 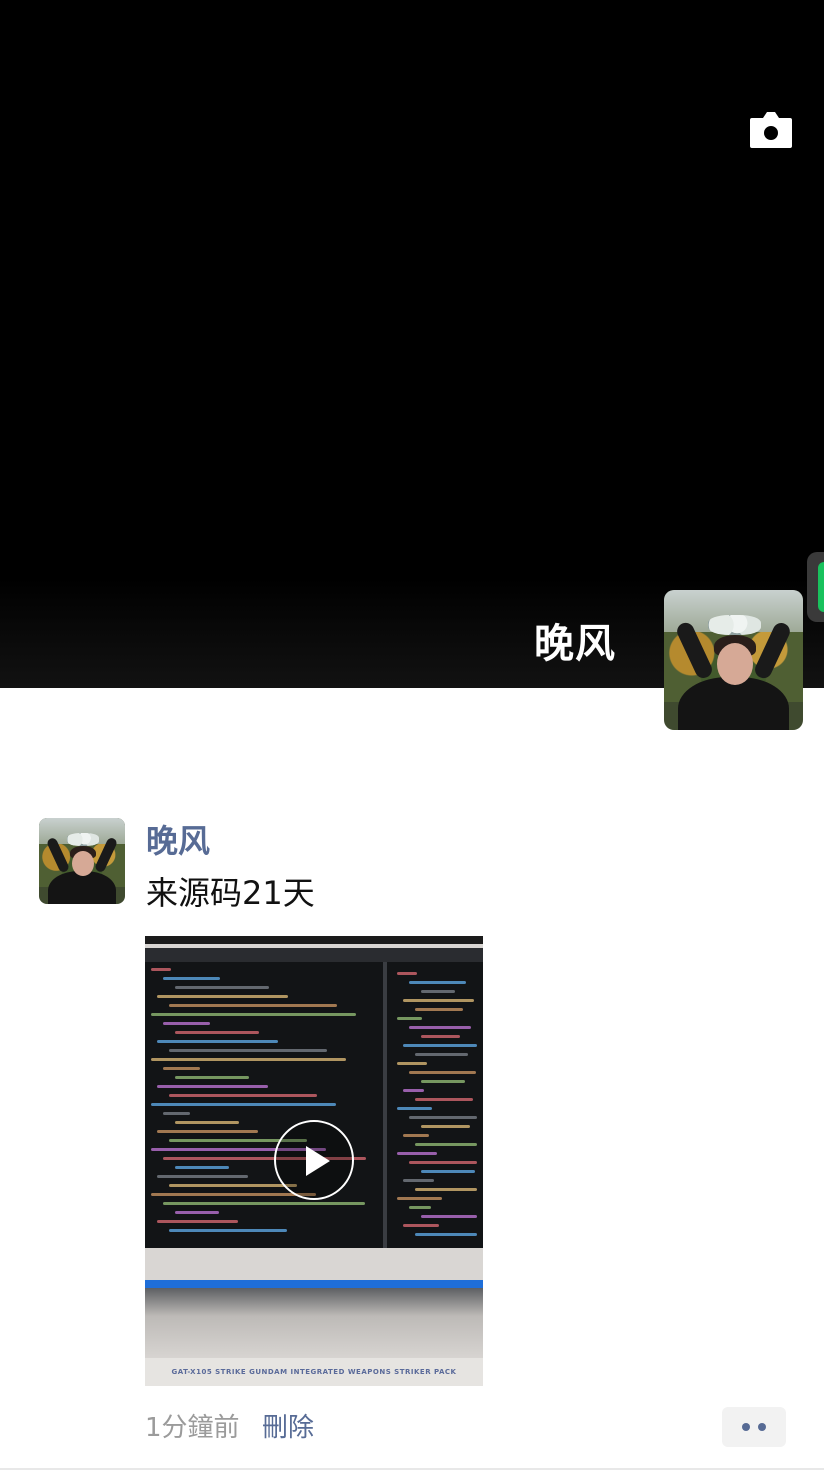 What do you see at coordinates (314, 1284) in the screenshot?
I see `video-statusbar` at bounding box center [314, 1284].